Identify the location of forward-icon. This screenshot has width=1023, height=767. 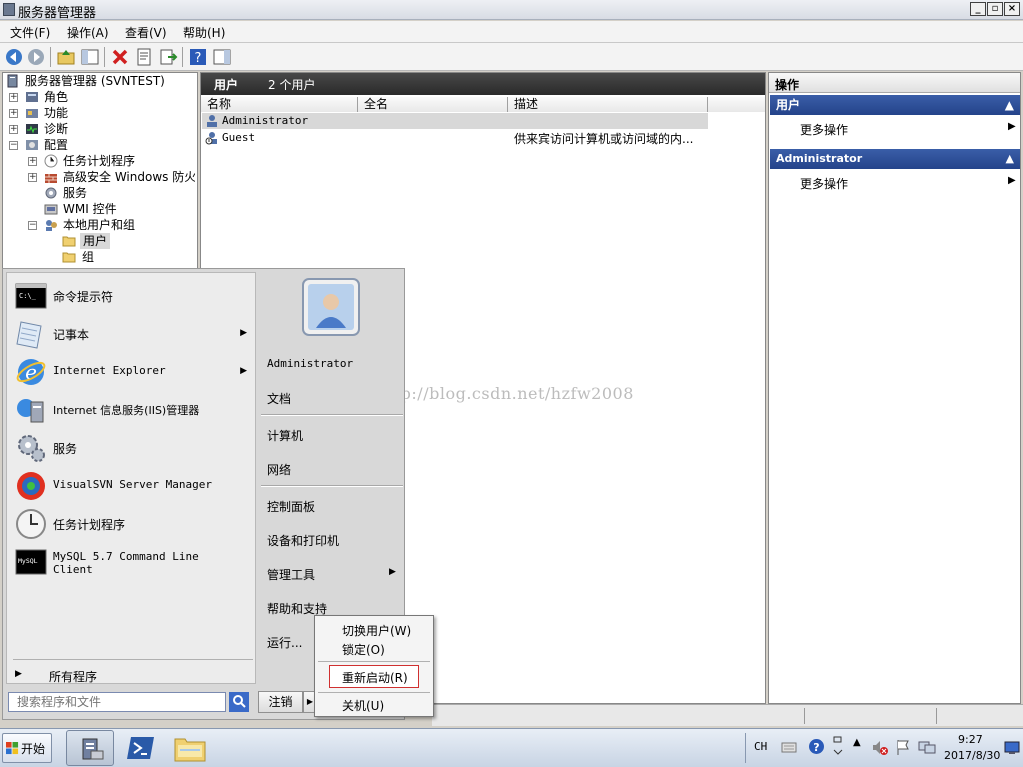
(36, 57).